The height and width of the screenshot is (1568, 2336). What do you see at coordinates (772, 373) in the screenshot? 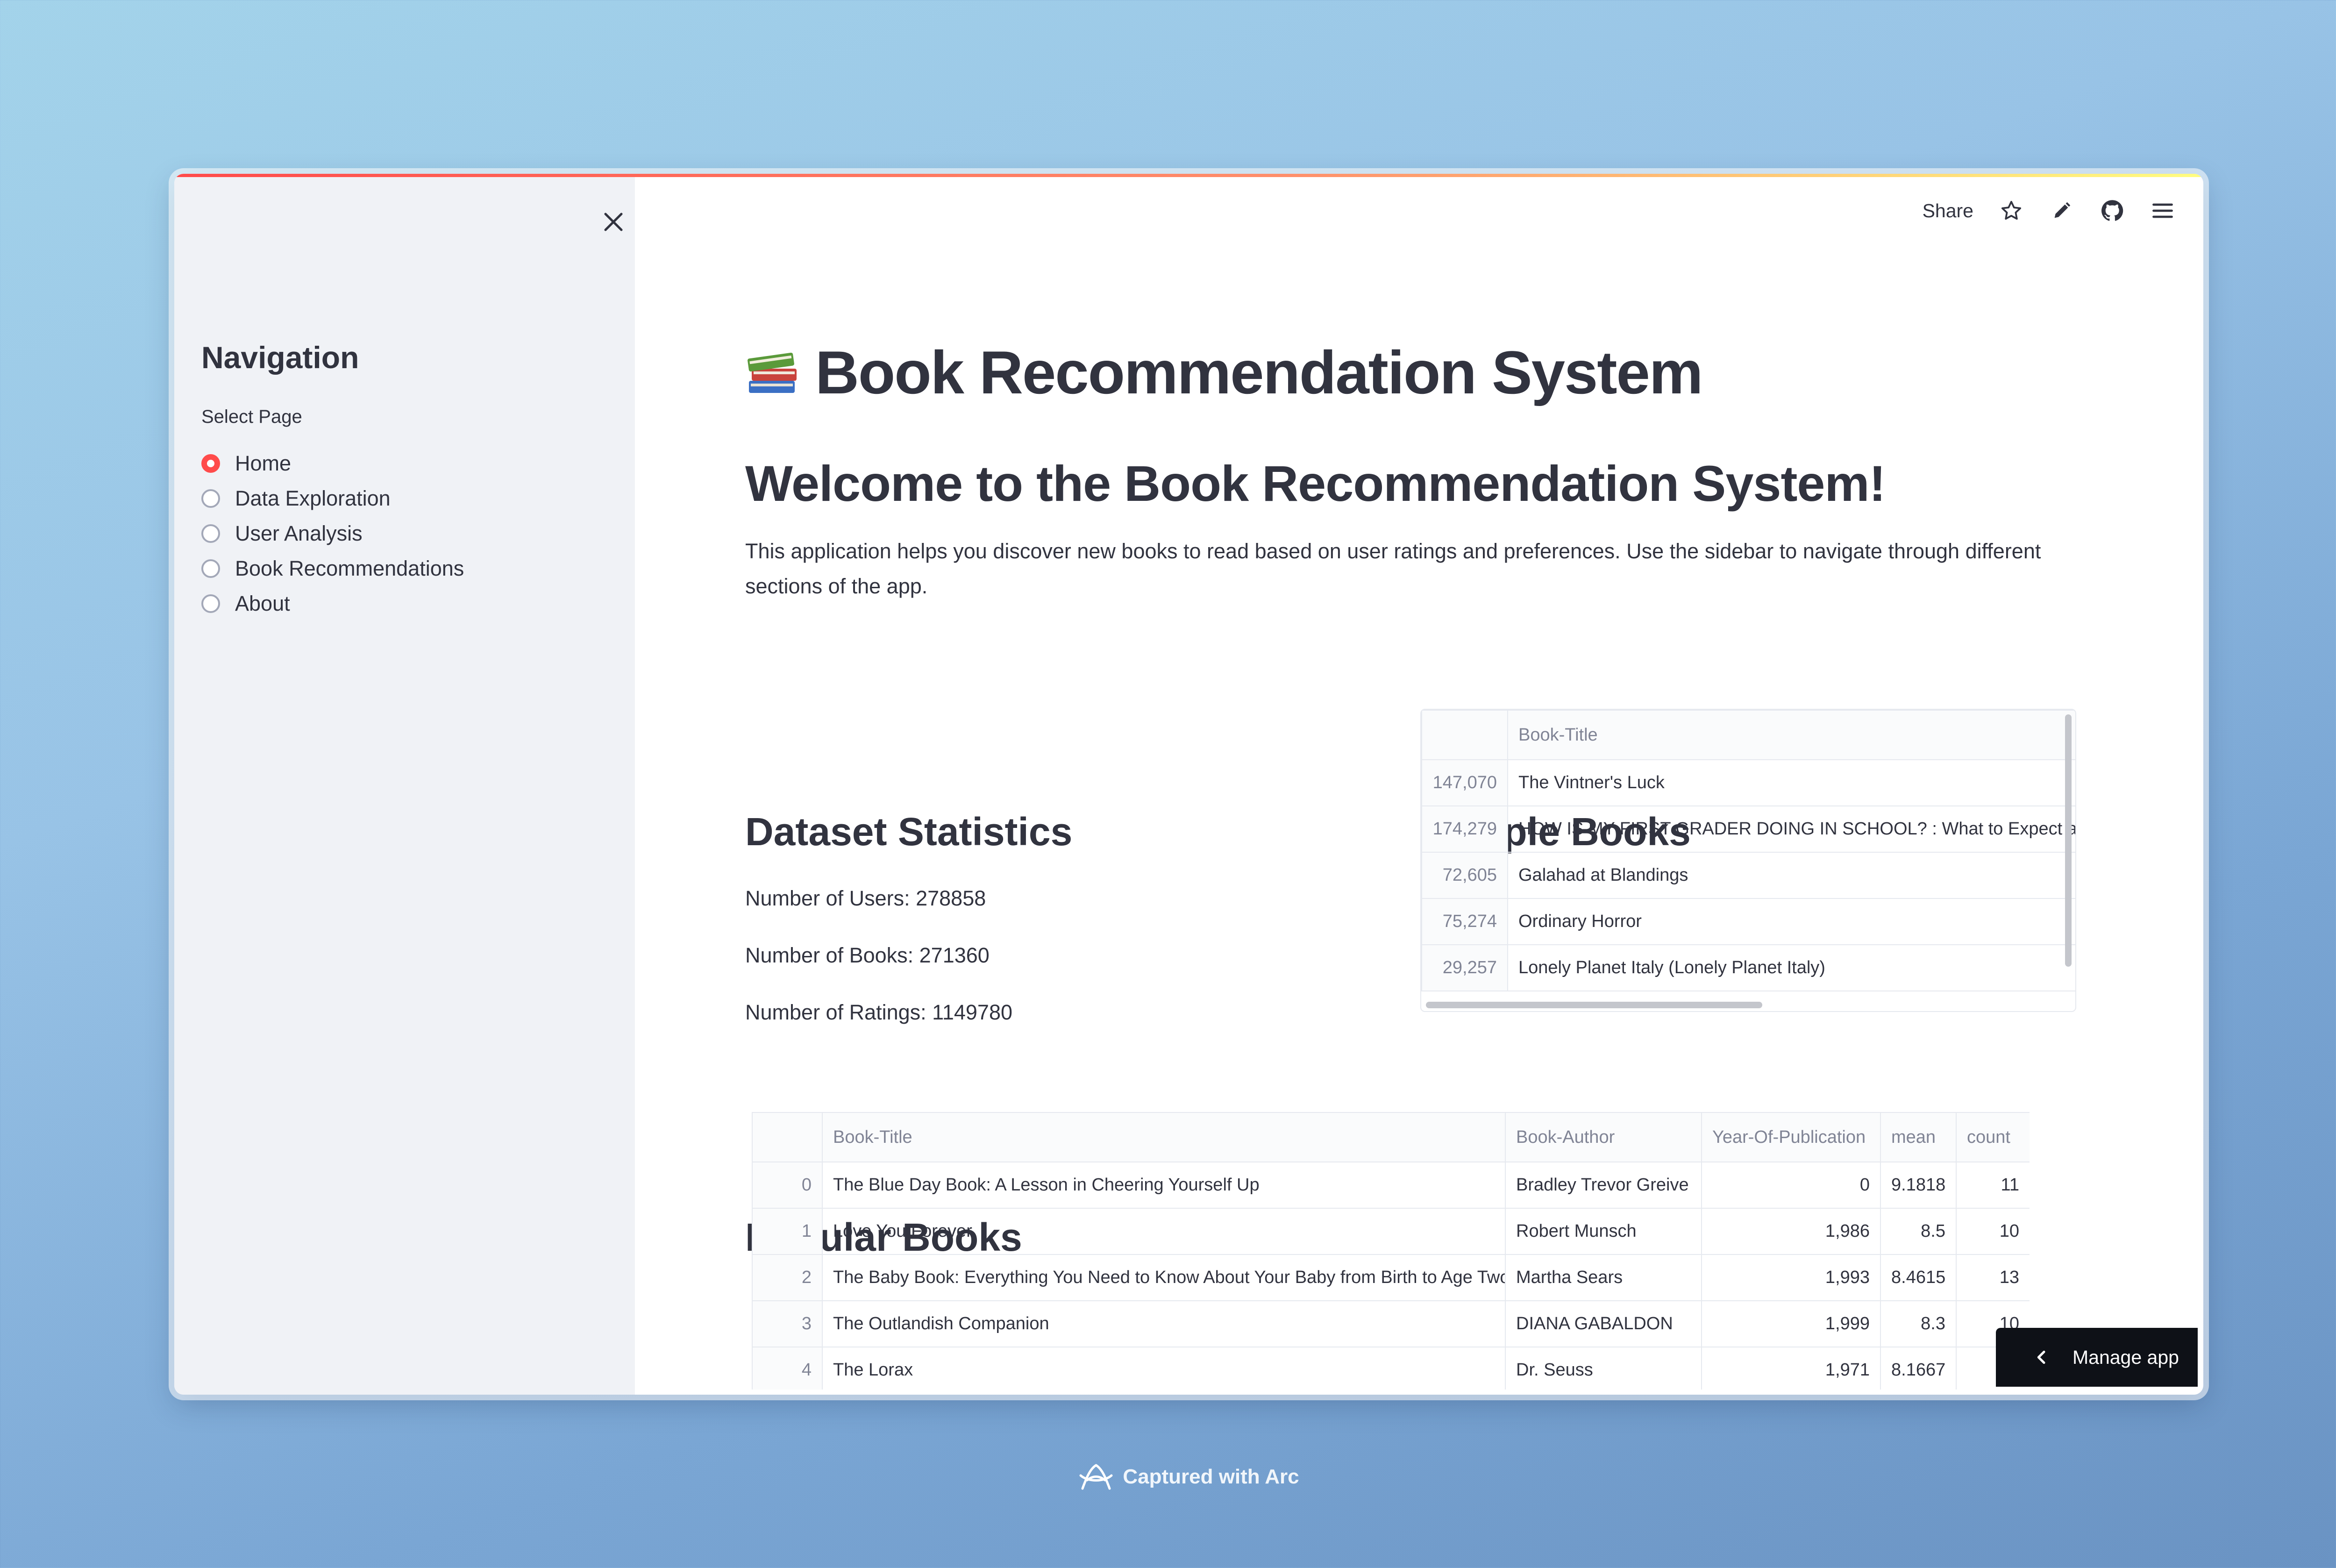
I see `books-icon` at bounding box center [772, 373].